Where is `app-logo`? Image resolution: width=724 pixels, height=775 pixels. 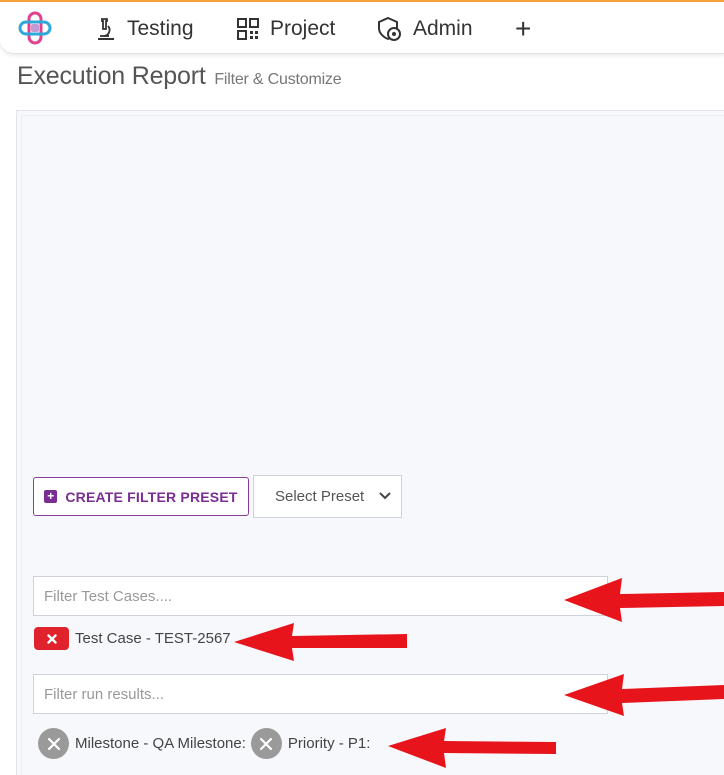 app-logo is located at coordinates (35, 28).